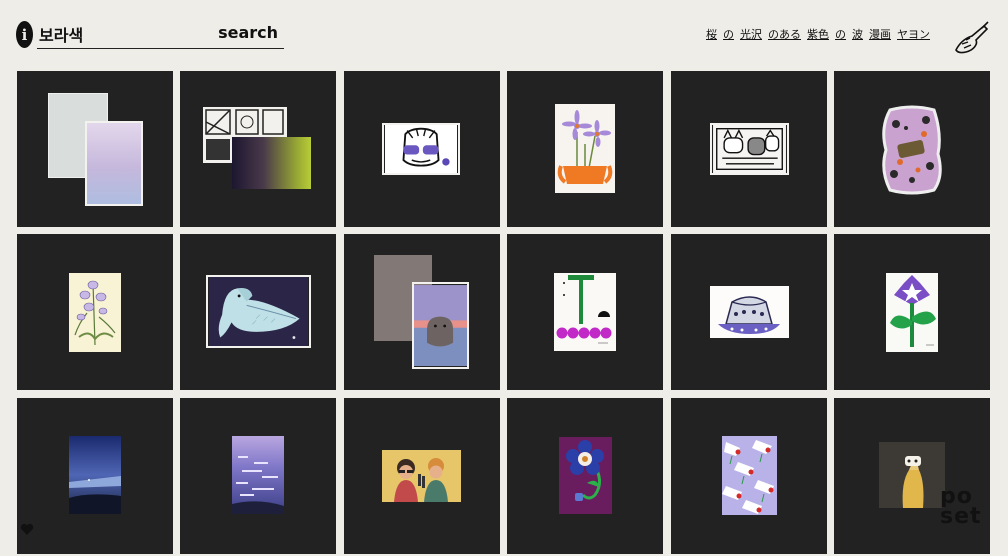  I want to click on info-icon: i, so click(24, 34).